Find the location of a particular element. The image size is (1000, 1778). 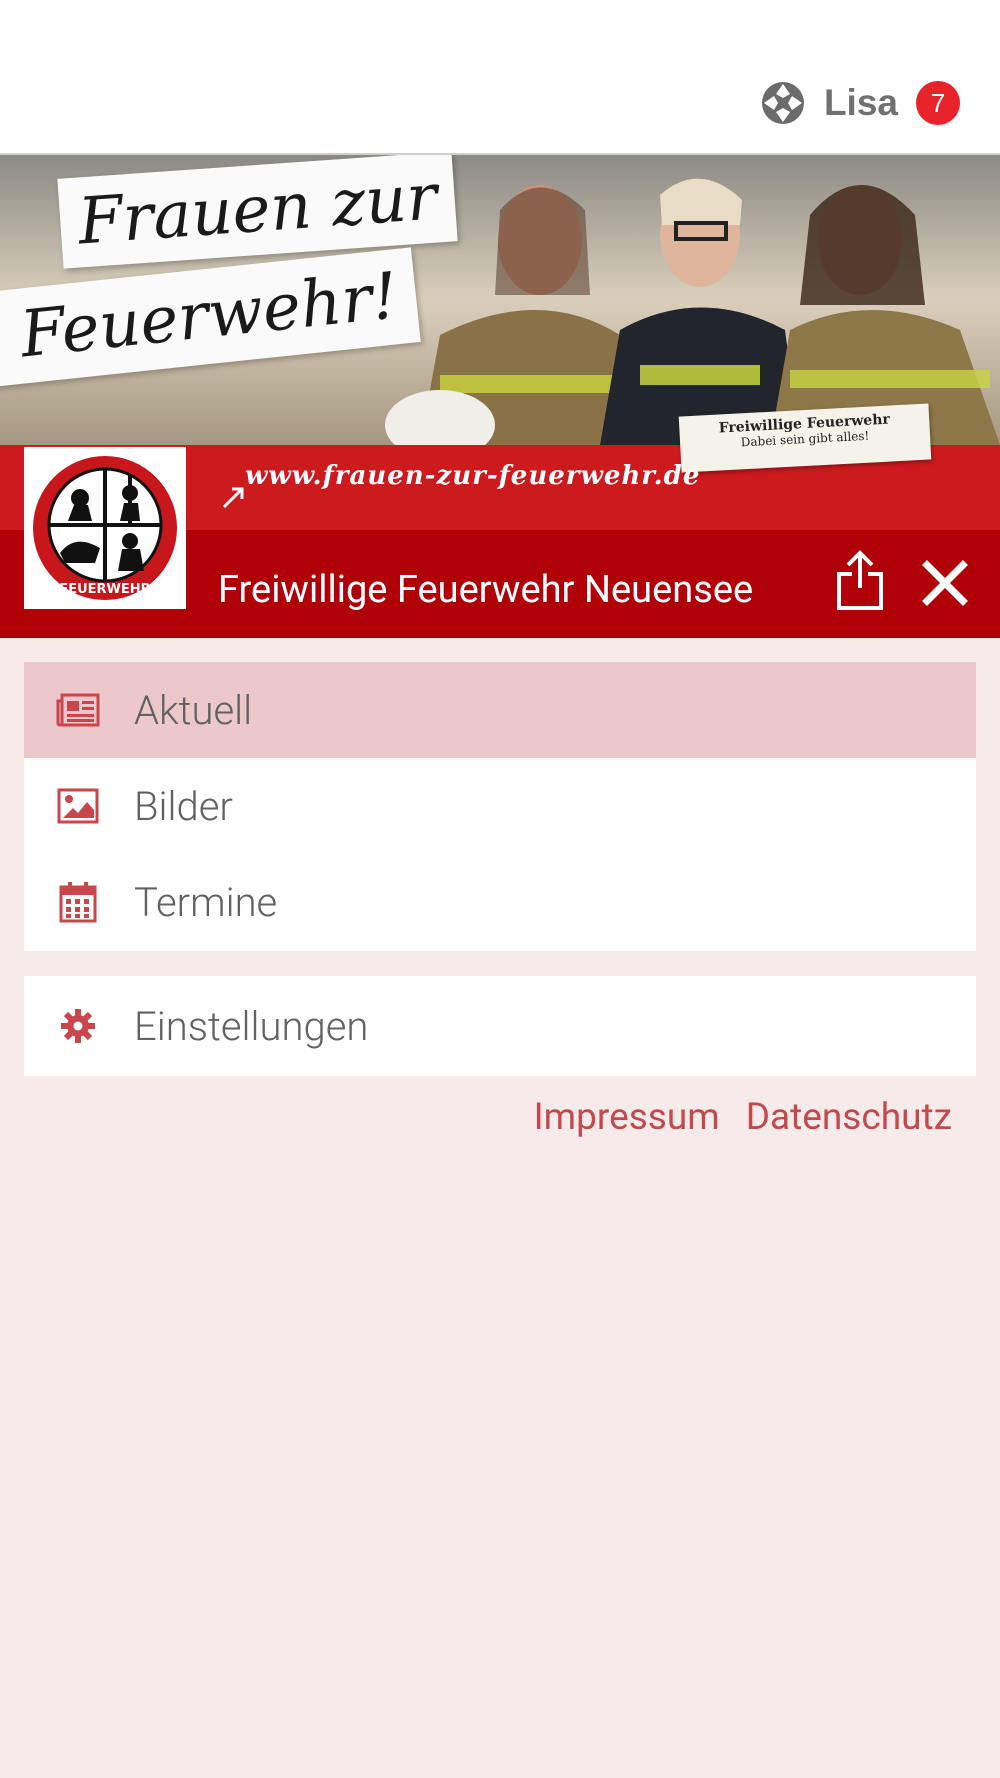

user-status-icon is located at coordinates (782, 103).